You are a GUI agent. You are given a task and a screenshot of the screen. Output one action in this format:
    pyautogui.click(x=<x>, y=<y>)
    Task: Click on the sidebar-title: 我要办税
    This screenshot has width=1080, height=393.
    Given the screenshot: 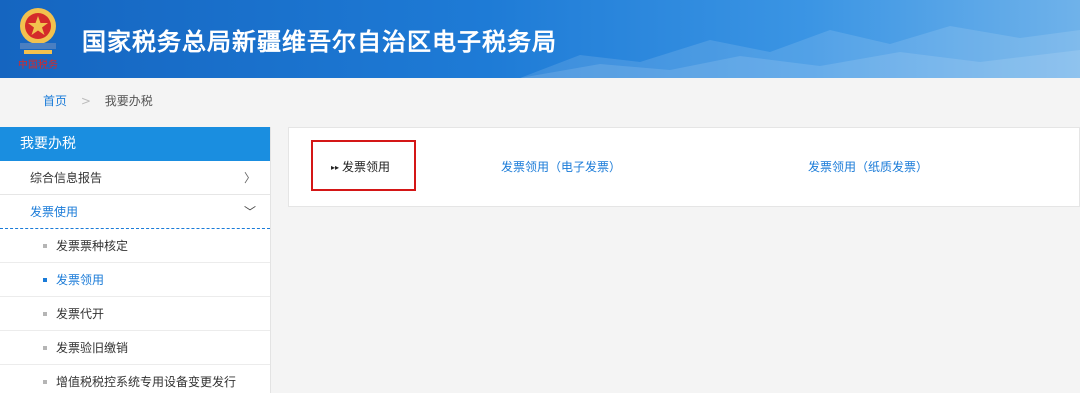 What is the action you would take?
    pyautogui.click(x=135, y=144)
    